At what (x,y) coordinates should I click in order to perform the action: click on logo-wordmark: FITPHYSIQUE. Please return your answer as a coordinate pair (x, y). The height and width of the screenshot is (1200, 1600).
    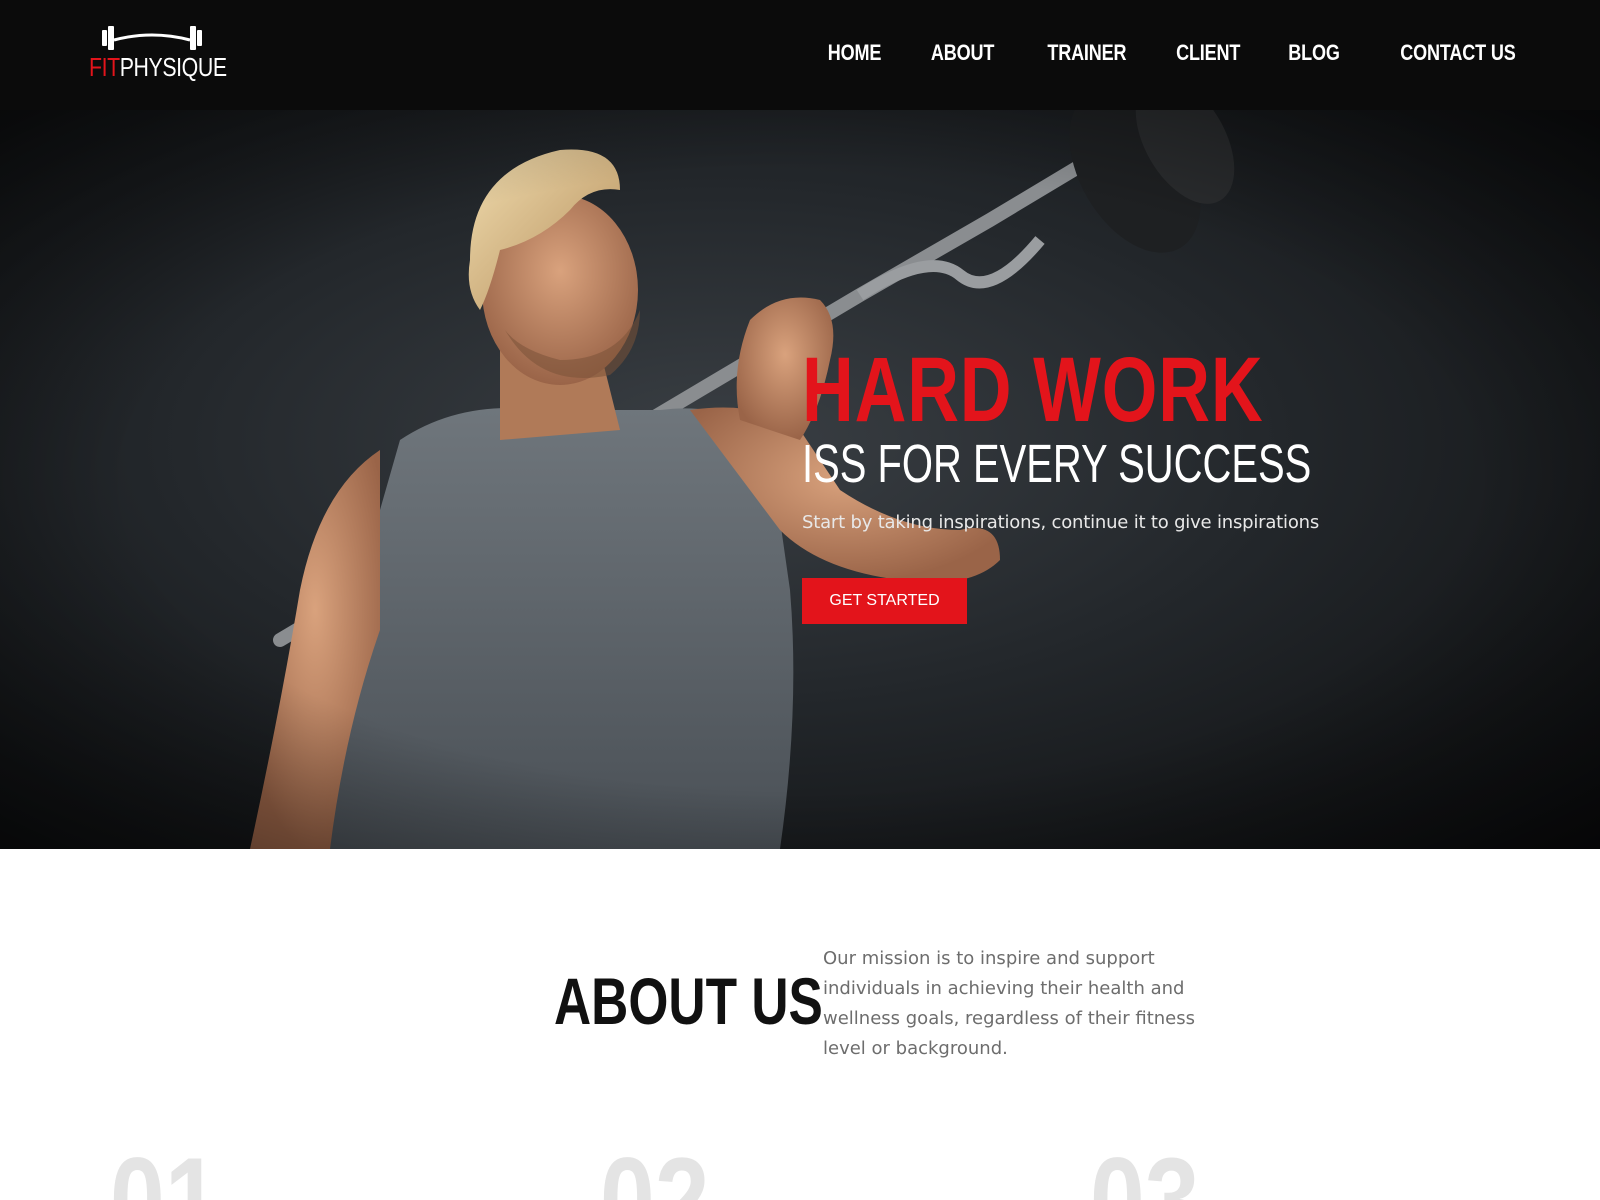
    Looking at the image, I should click on (158, 67).